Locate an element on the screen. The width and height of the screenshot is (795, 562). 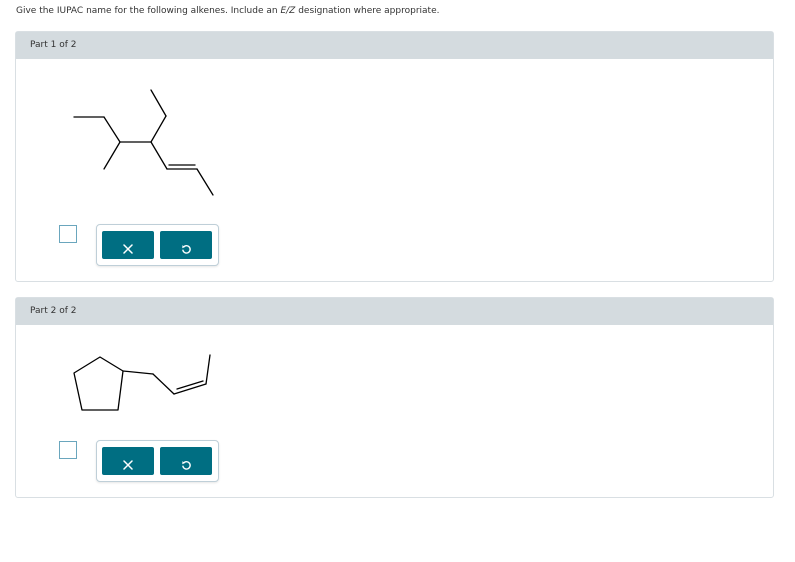
part-2-clear-button is located at coordinates (128, 461).